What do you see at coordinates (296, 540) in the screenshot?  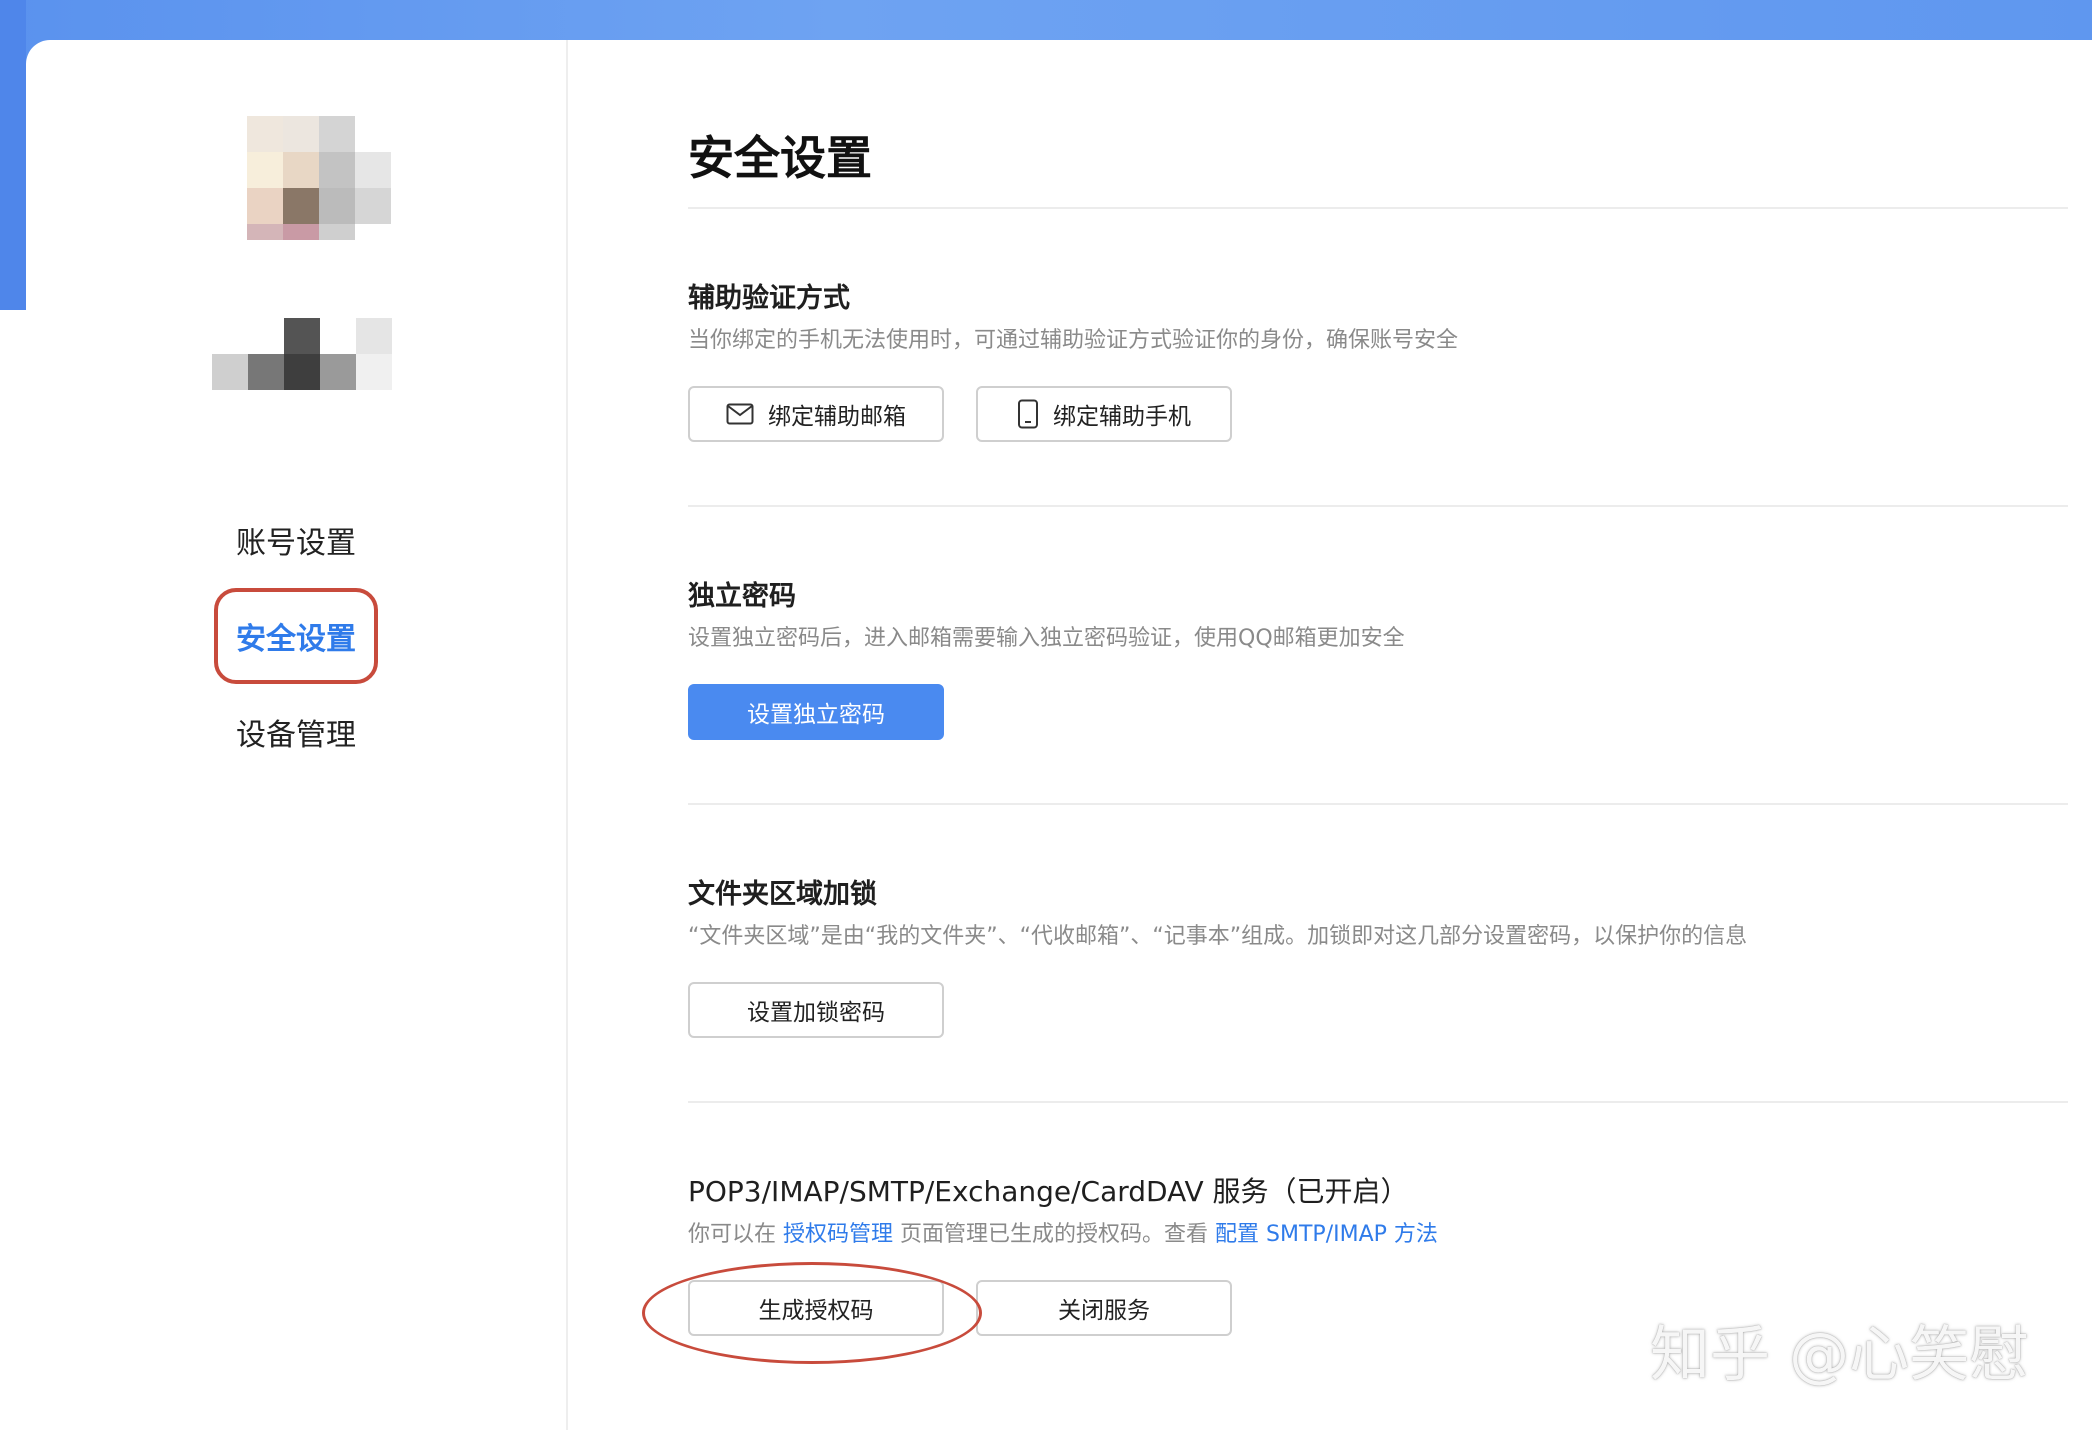 I see `sidebar-item-account-settings: 账号设置` at bounding box center [296, 540].